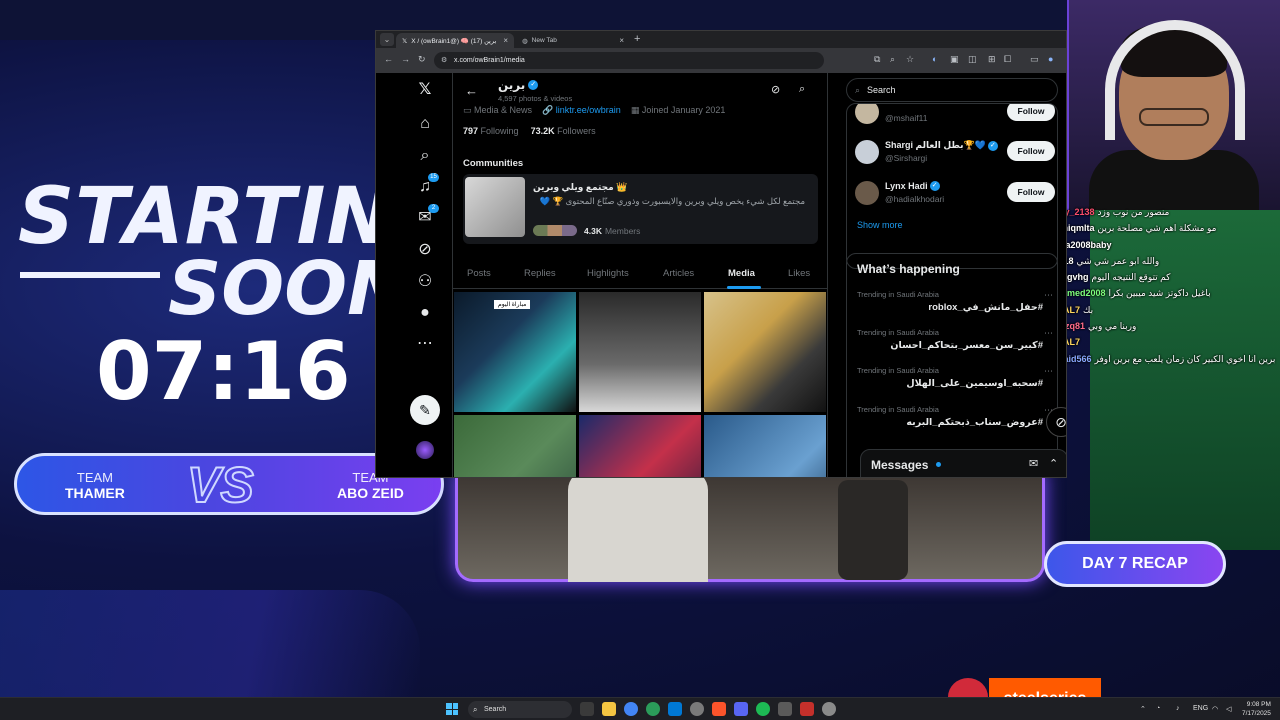 The width and height of the screenshot is (1280, 720). Describe the element at coordinates (719, 709) in the screenshot. I see `brave-icon` at that location.